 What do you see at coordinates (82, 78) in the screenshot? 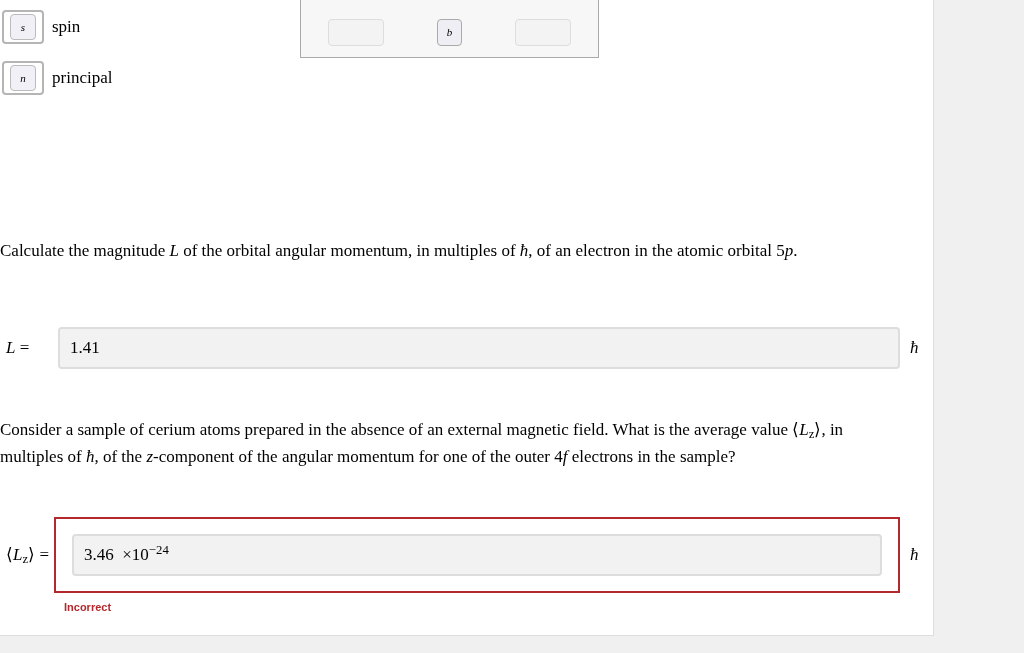
I see `tile-label: principal` at bounding box center [82, 78].